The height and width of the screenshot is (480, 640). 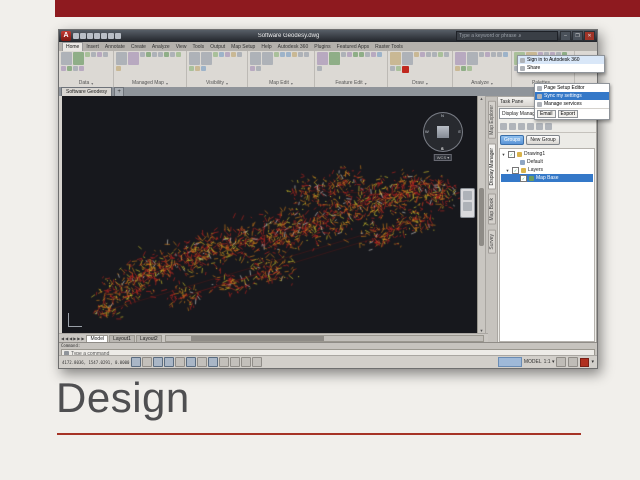 I want to click on export-button: Export, so click(x=567, y=114).